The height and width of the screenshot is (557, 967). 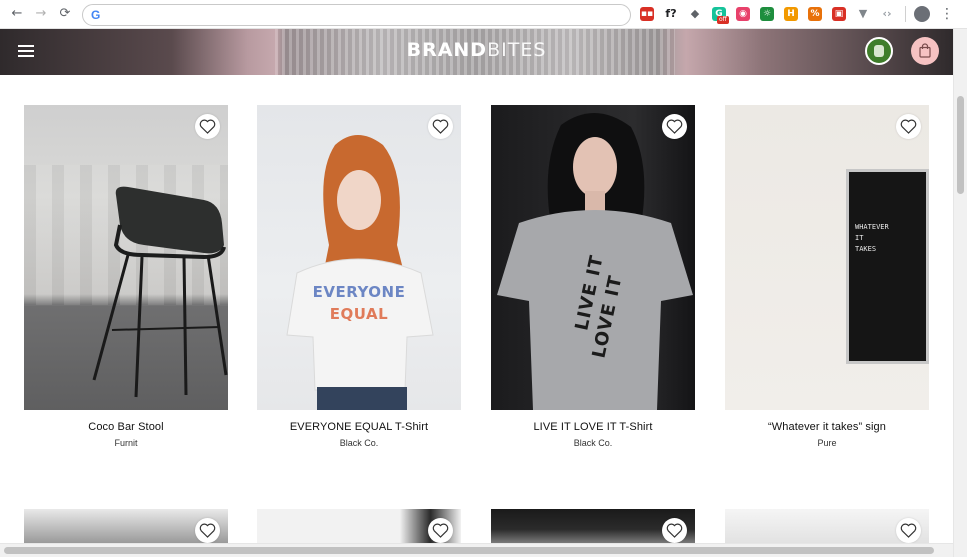 I want to click on product-name: EVERYONE EQUAL T-Shirt, so click(x=359, y=427).